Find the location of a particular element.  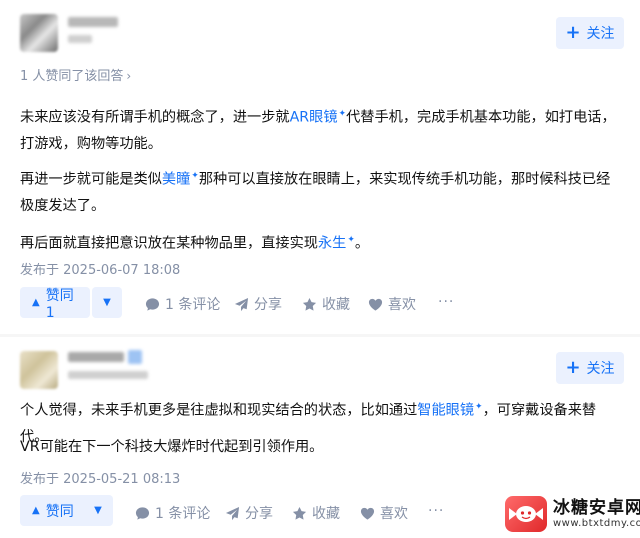

inline-topic-link: AR眼镜 is located at coordinates (314, 118).